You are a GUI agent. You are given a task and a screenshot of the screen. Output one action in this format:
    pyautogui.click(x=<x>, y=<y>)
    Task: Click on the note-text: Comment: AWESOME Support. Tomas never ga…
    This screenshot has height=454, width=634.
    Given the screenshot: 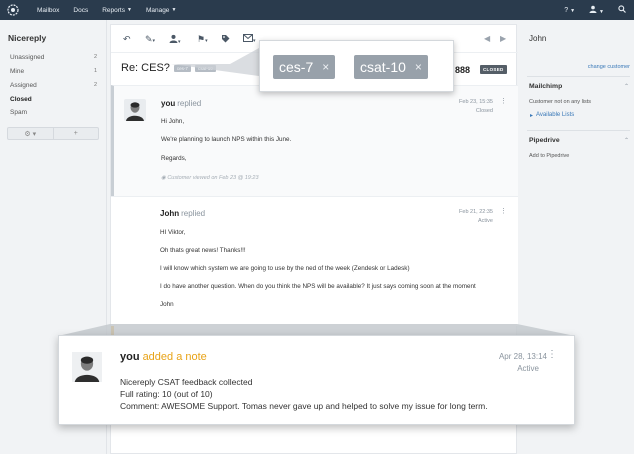 What is the action you would take?
    pyautogui.click(x=304, y=406)
    